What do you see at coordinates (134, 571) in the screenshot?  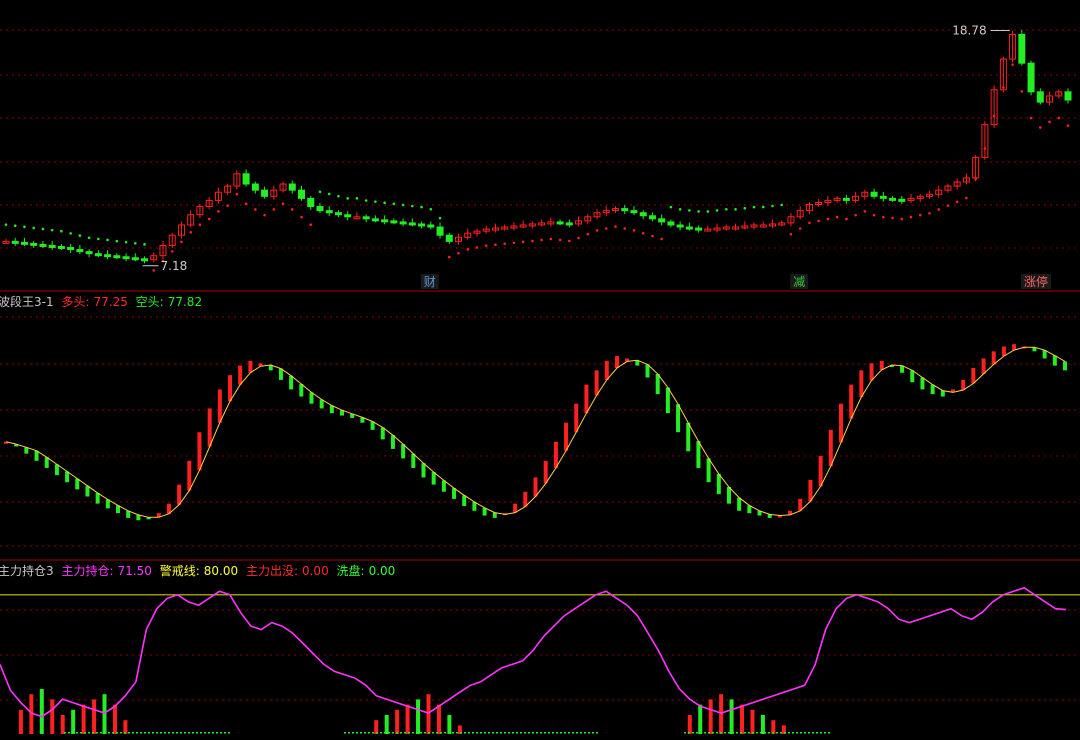 I see `hold-value: 71.50` at bounding box center [134, 571].